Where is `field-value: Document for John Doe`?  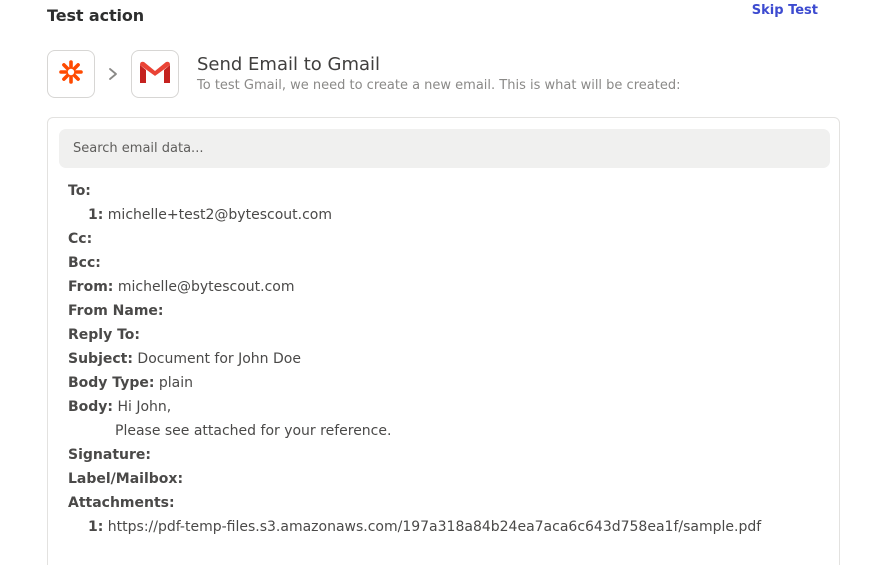 field-value: Document for John Doe is located at coordinates (219, 359).